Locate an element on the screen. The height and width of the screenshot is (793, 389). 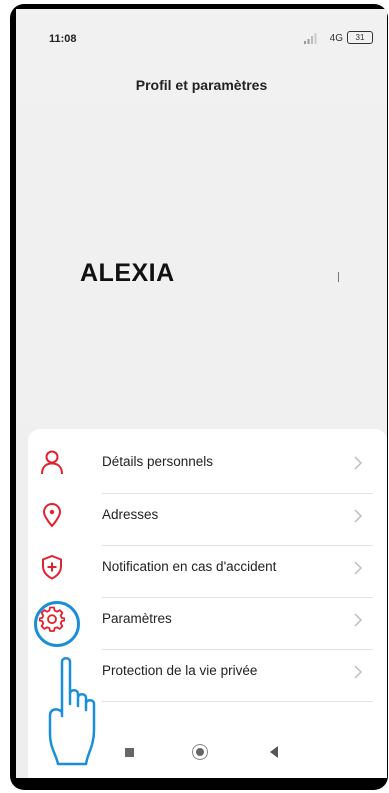
menu-item-label: Paramètres is located at coordinates (137, 618).